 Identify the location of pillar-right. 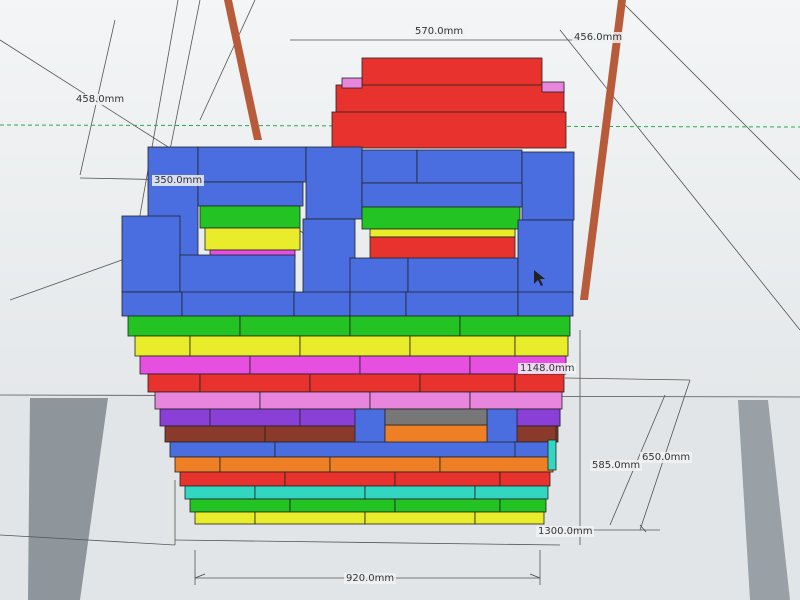
(603, 150).